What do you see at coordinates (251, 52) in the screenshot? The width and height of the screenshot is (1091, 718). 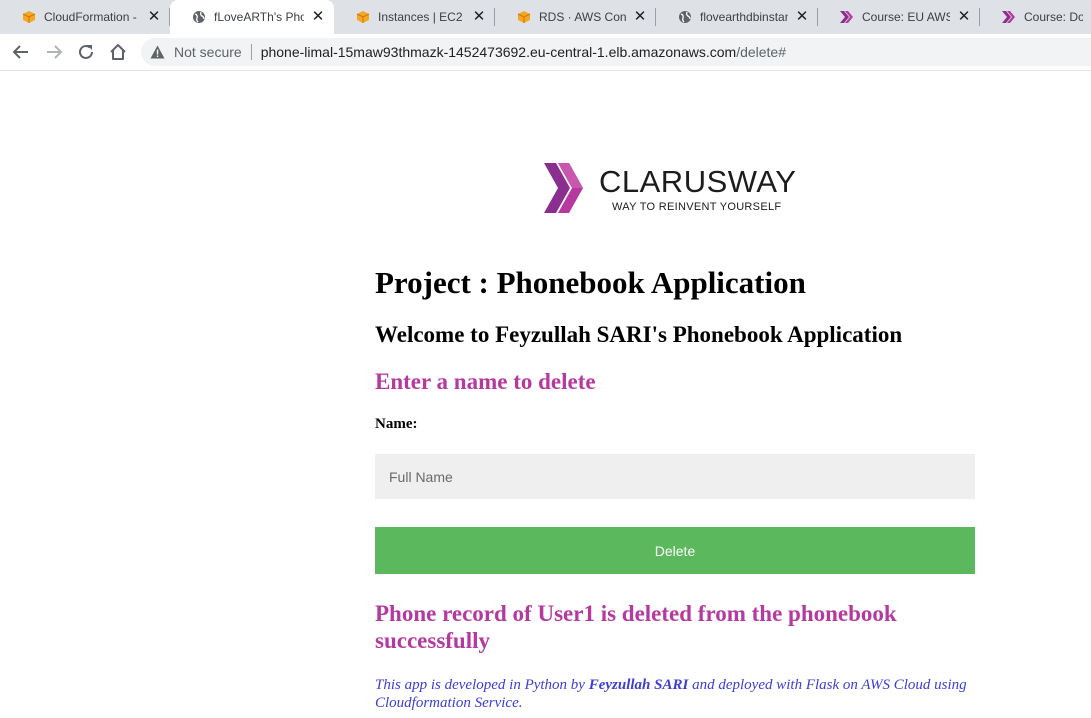 I see `address-divider` at bounding box center [251, 52].